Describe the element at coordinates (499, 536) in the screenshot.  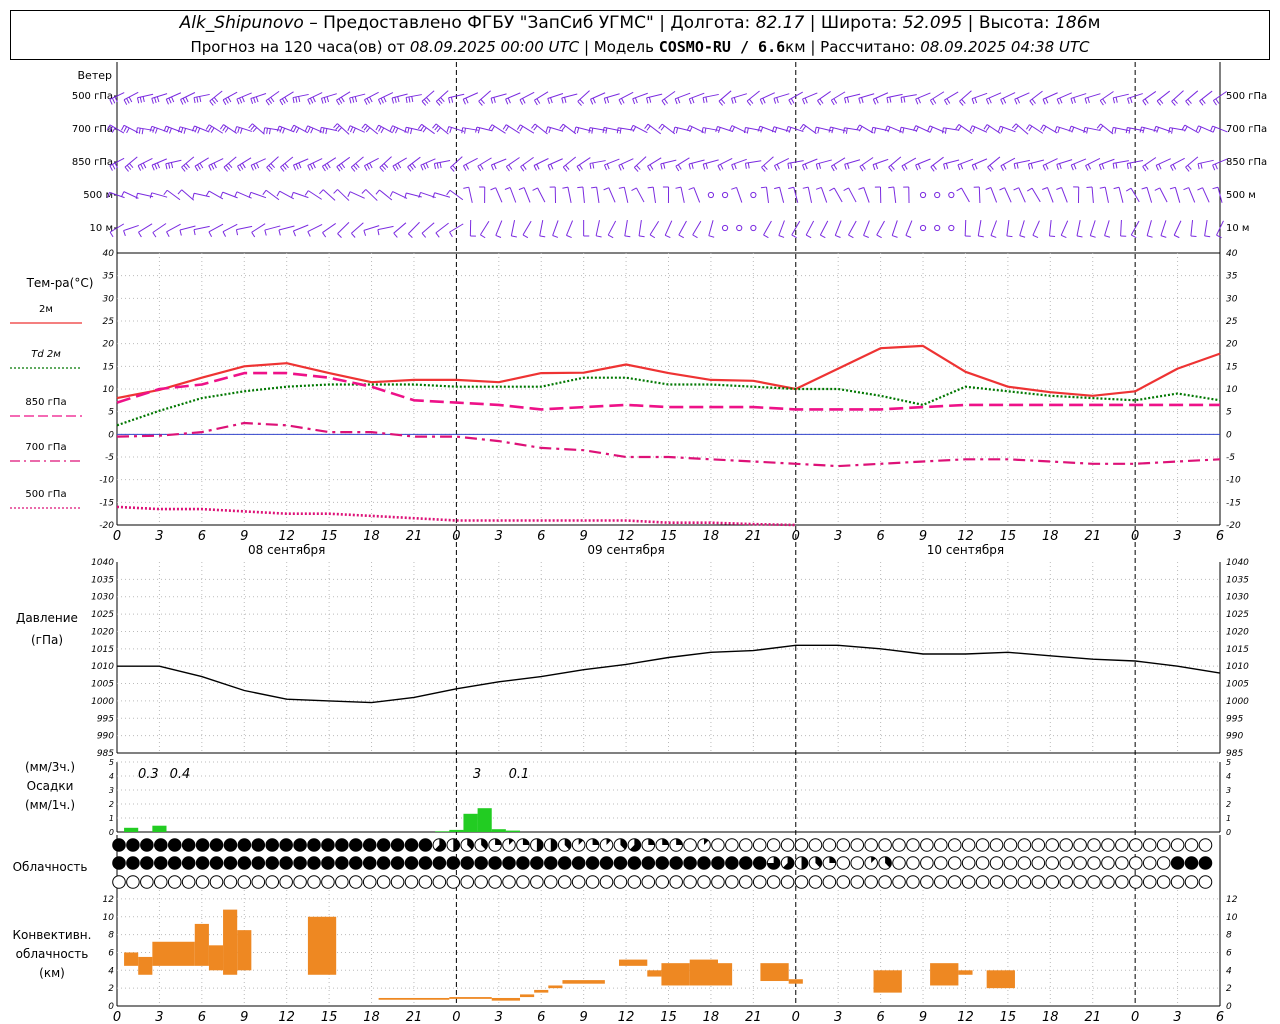
I see `hour-tick-temp: 3` at that location.